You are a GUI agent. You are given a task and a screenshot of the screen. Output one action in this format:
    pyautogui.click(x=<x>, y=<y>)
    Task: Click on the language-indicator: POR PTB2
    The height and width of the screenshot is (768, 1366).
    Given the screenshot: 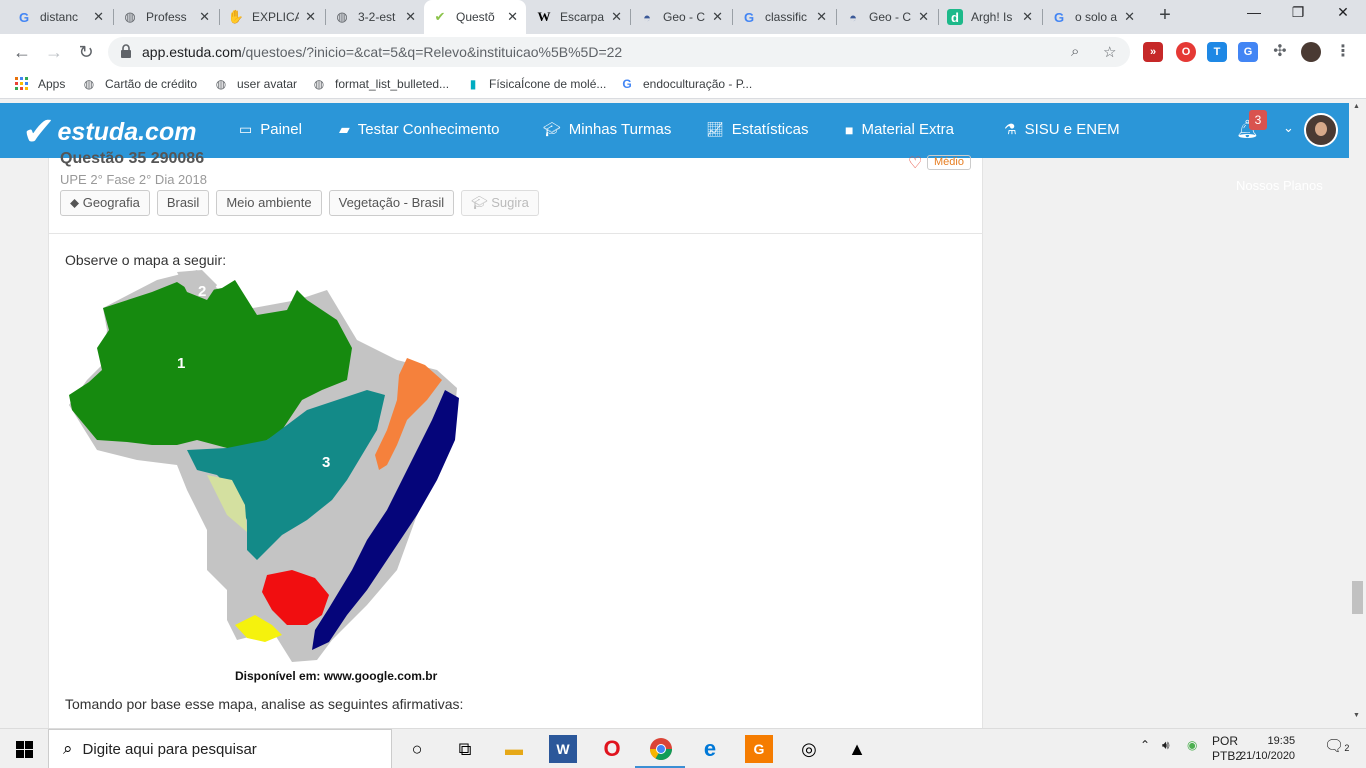 What is the action you would take?
    pyautogui.click(x=1227, y=749)
    